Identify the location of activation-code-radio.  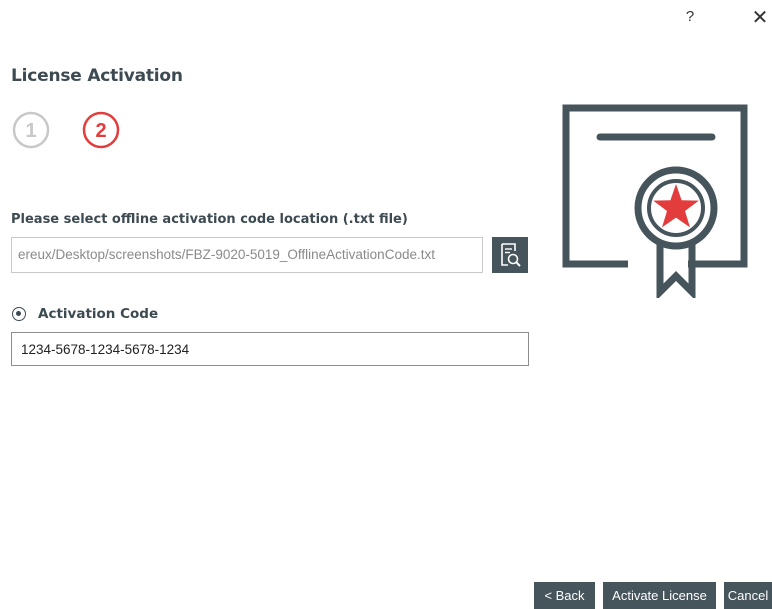
(19, 314).